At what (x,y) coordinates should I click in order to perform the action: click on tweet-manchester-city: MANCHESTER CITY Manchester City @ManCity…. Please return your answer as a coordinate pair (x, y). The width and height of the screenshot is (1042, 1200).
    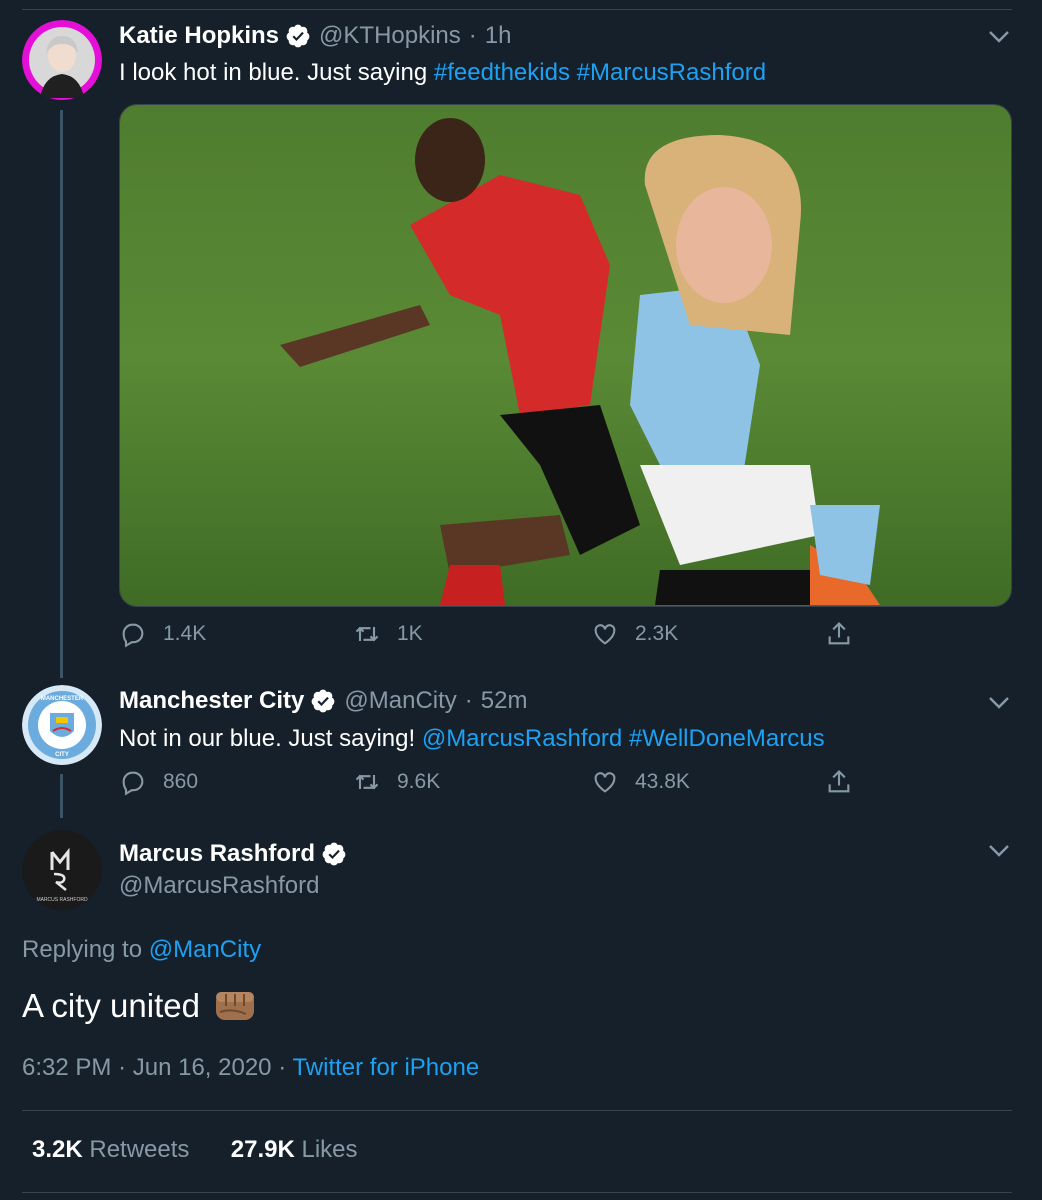
    Looking at the image, I should click on (521, 750).